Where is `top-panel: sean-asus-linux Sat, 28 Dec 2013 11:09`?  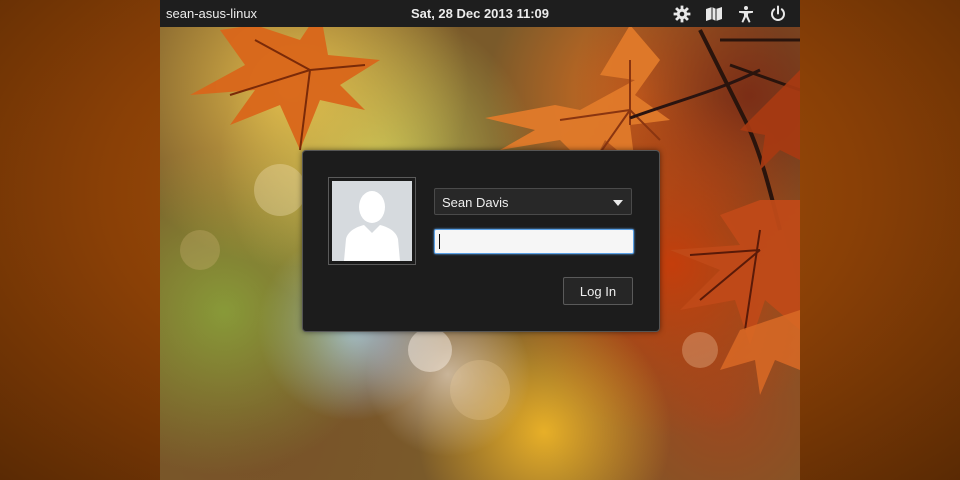
top-panel: sean-asus-linux Sat, 28 Dec 2013 11:09 is located at coordinates (480, 13).